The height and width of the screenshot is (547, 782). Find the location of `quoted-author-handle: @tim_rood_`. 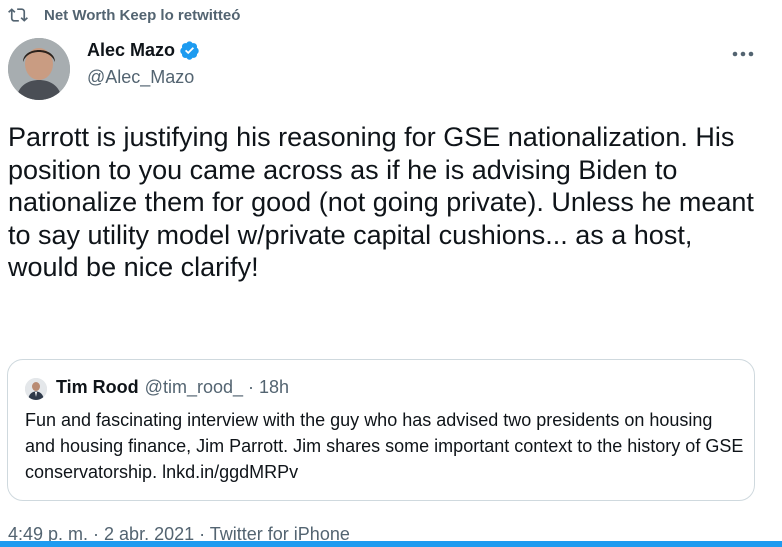

quoted-author-handle: @tim_rood_ is located at coordinates (193, 387).